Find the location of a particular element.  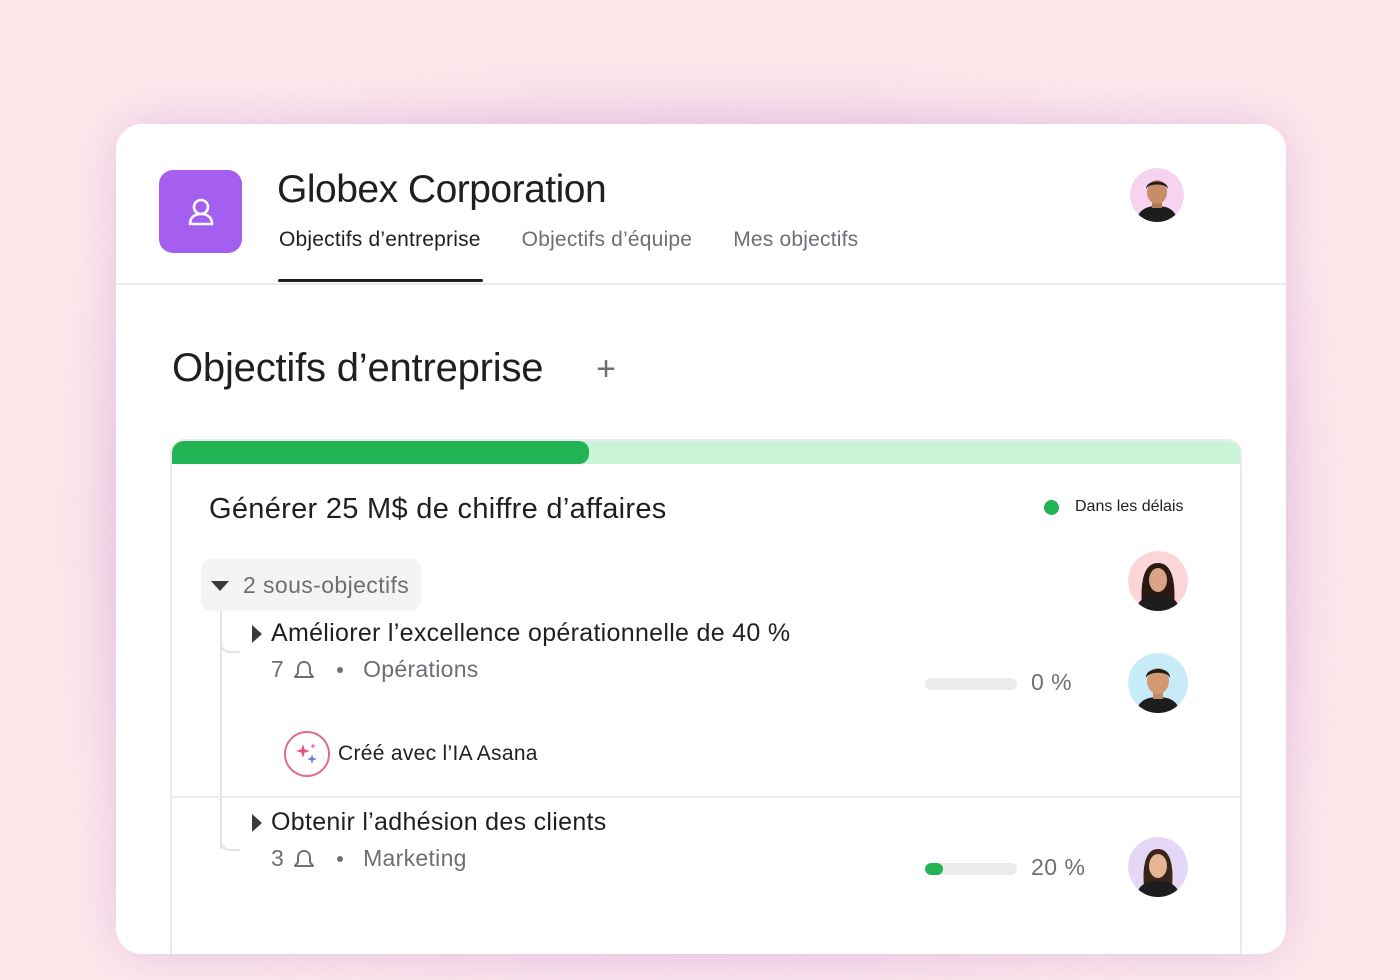

ai-created-label: Créé avec l’IA Asana is located at coordinates (438, 753).